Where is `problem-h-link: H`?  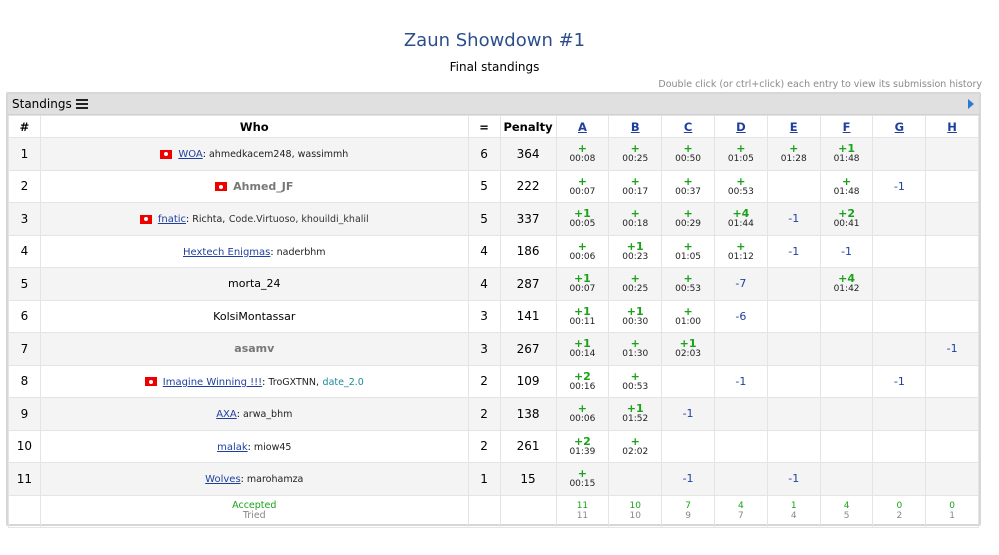 problem-h-link: H is located at coordinates (952, 127).